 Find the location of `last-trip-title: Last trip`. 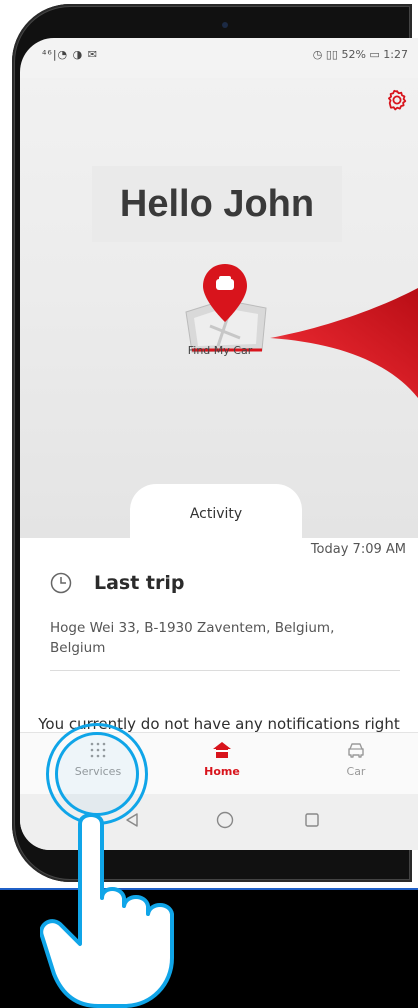

last-trip-title: Last trip is located at coordinates (139, 583).